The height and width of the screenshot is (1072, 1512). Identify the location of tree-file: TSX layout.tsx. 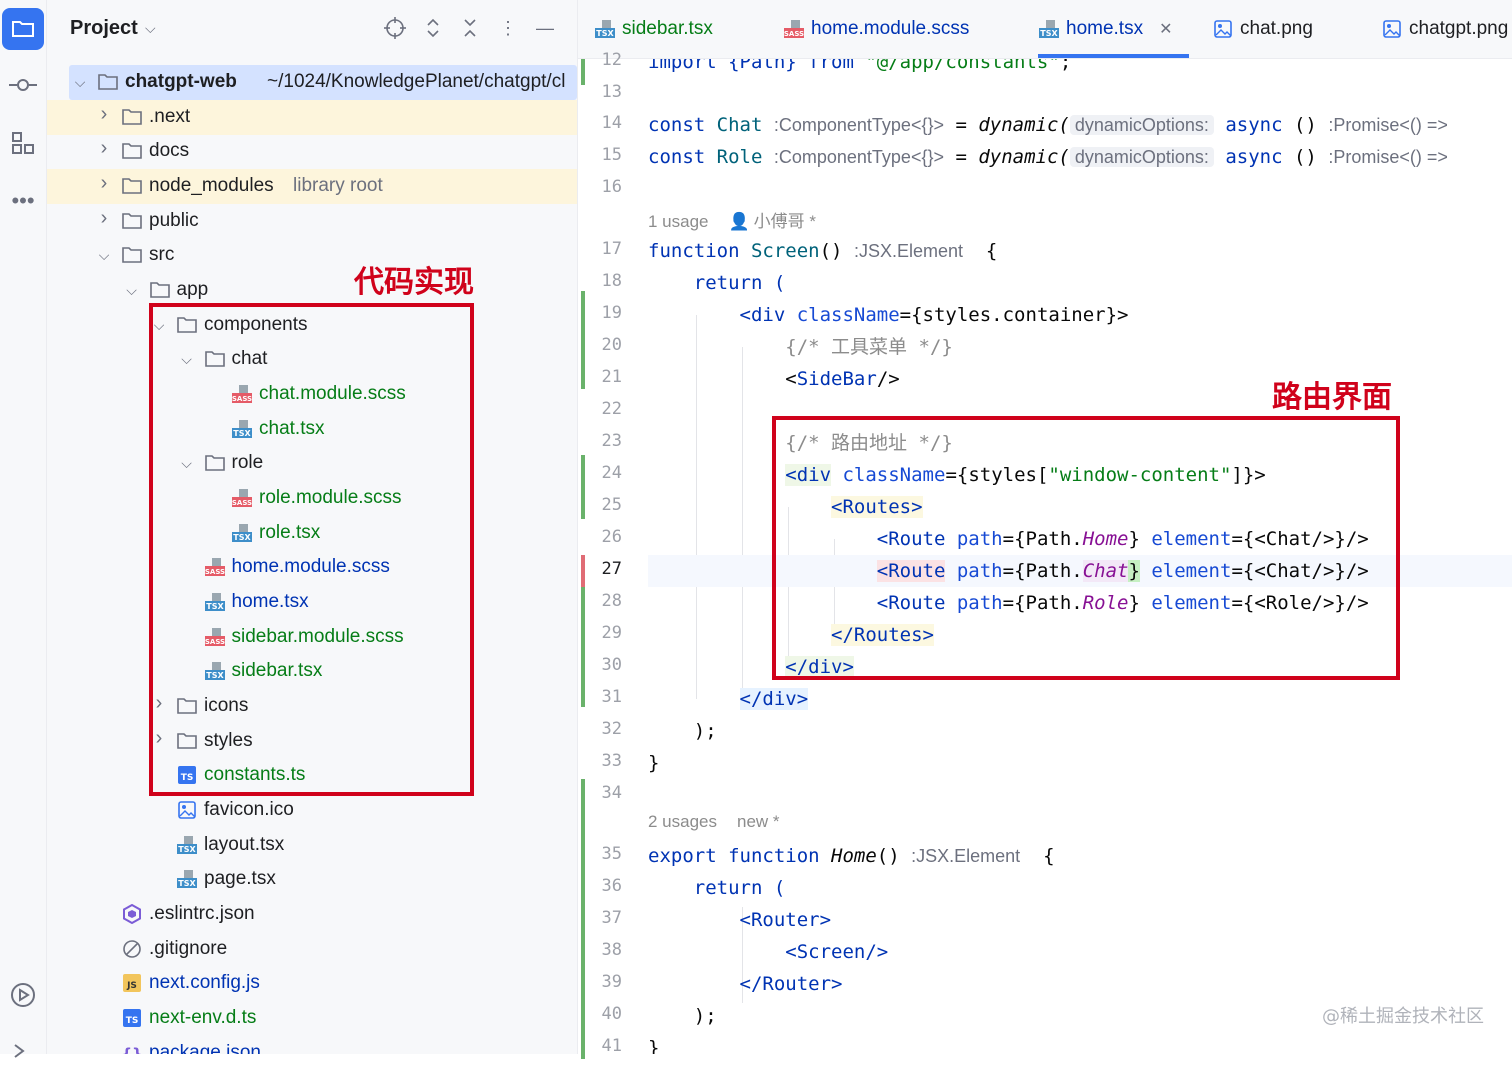
(312, 845).